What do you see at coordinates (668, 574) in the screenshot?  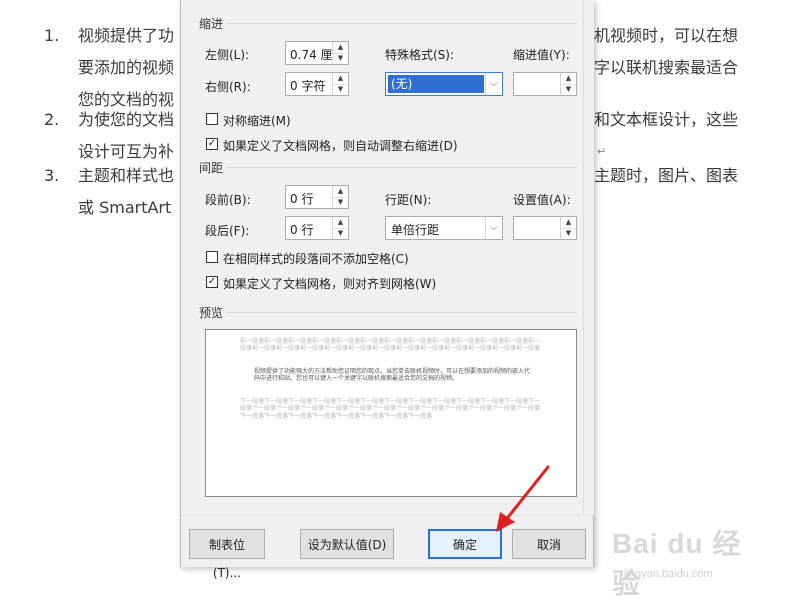 I see `watermark-url: jingyan.baidu.com` at bounding box center [668, 574].